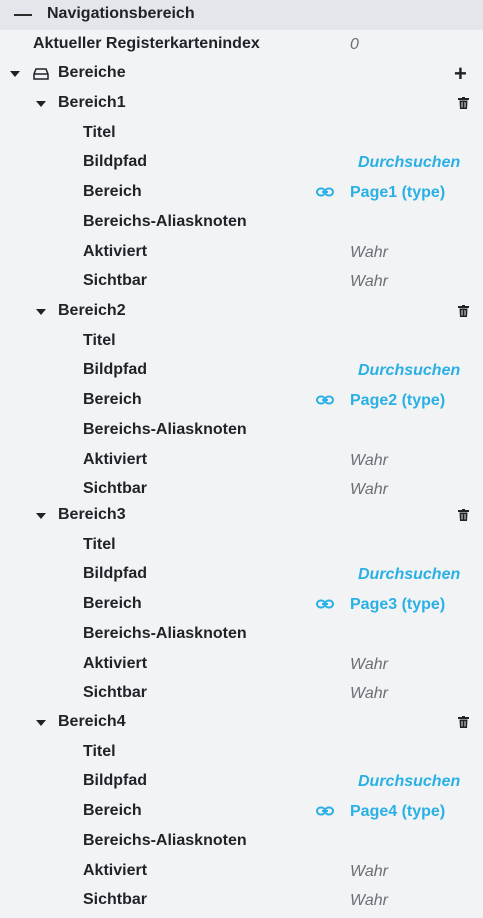 The height and width of the screenshot is (918, 483). Describe the element at coordinates (241, 104) in the screenshot. I see `section-header: Bereich1` at that location.